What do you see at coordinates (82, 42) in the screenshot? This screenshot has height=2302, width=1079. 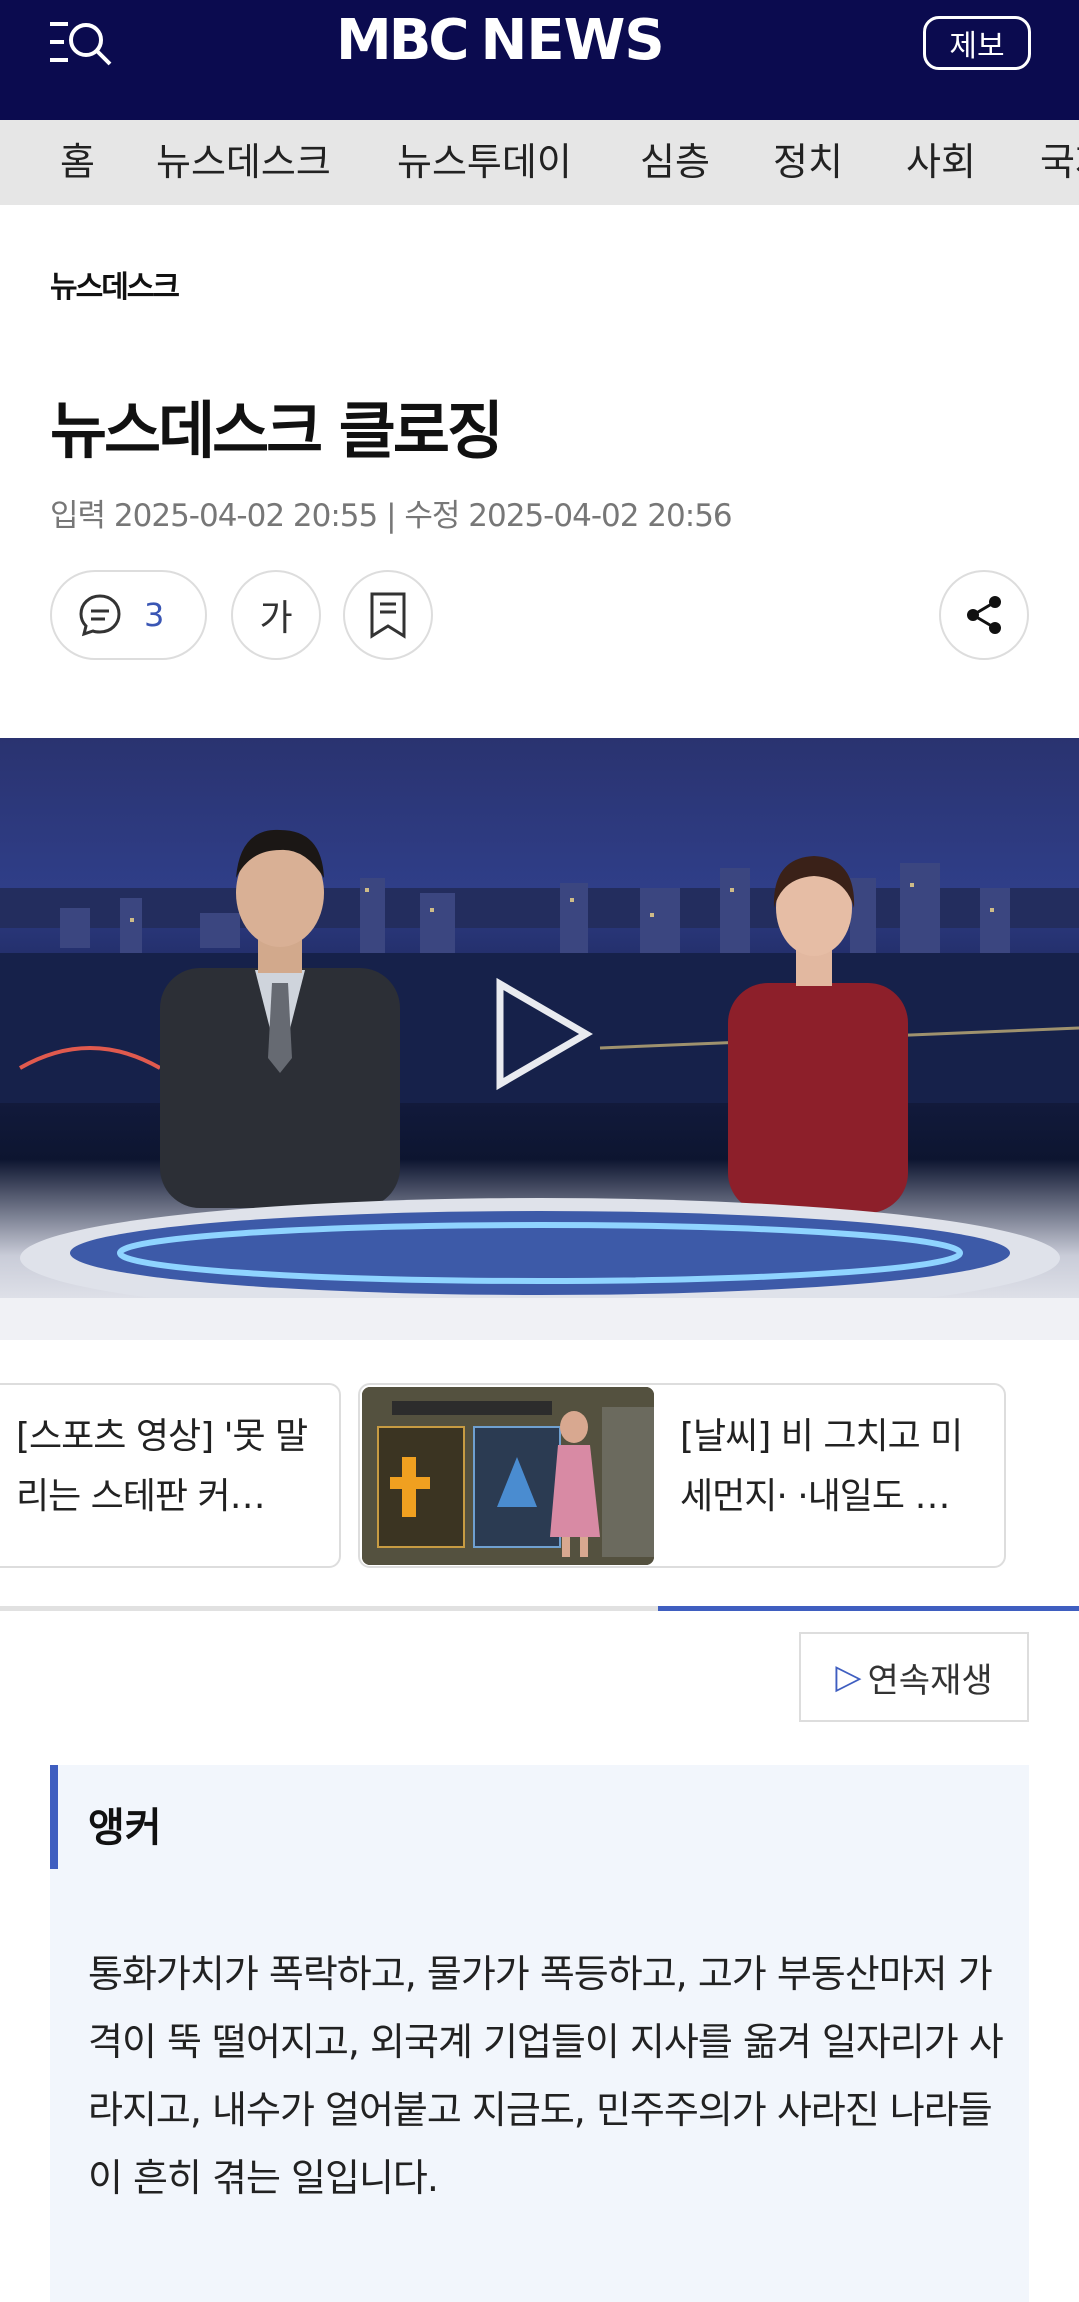 I see `menu-search-icon` at bounding box center [82, 42].